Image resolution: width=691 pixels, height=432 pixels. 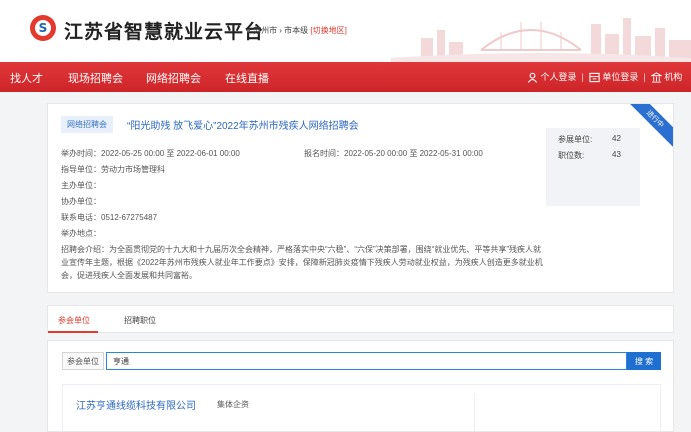 What do you see at coordinates (164, 30) in the screenshot?
I see `site-title: 江苏省智慧就业云平台` at bounding box center [164, 30].